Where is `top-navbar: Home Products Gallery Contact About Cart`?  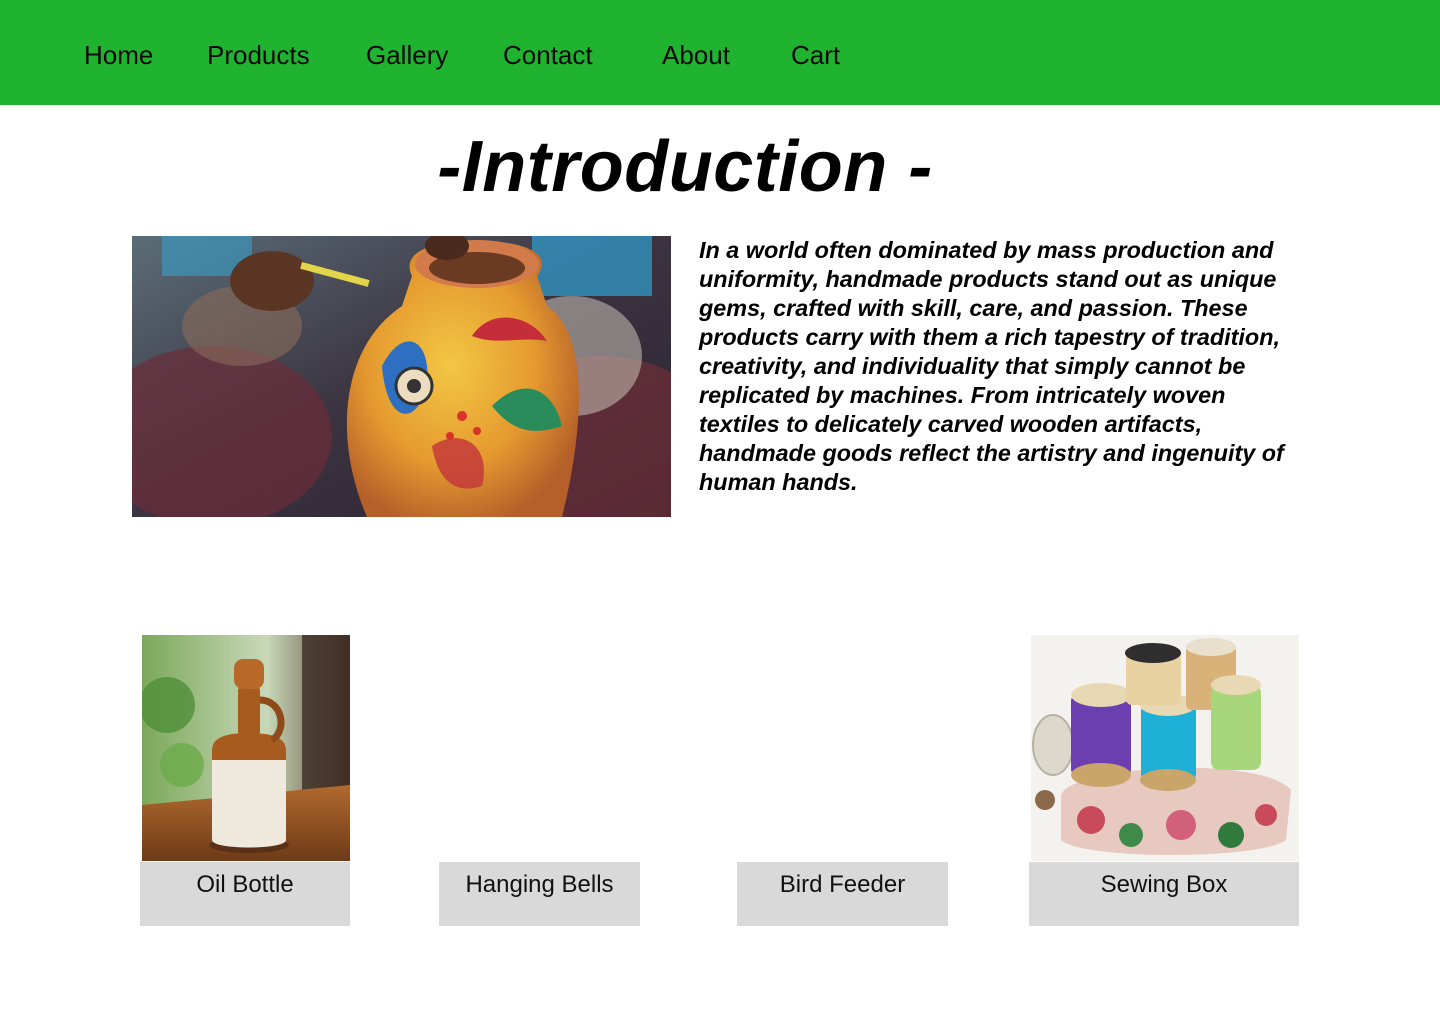 top-navbar: Home Products Gallery Contact About Cart is located at coordinates (720, 52).